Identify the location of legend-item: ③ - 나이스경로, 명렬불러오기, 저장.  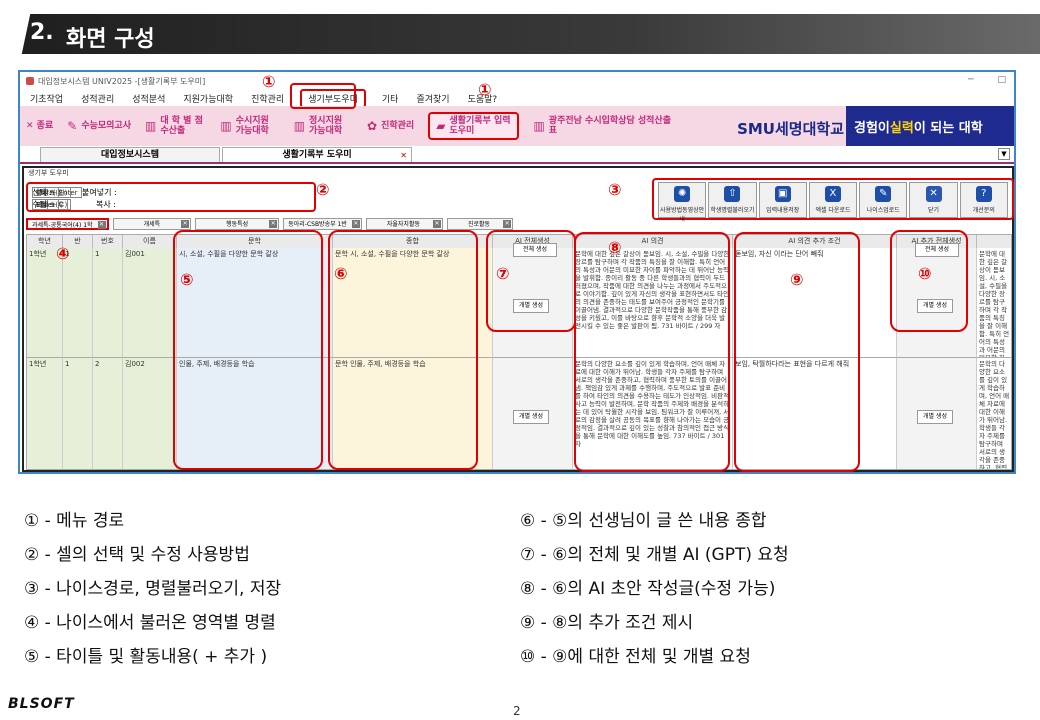
(153, 589).